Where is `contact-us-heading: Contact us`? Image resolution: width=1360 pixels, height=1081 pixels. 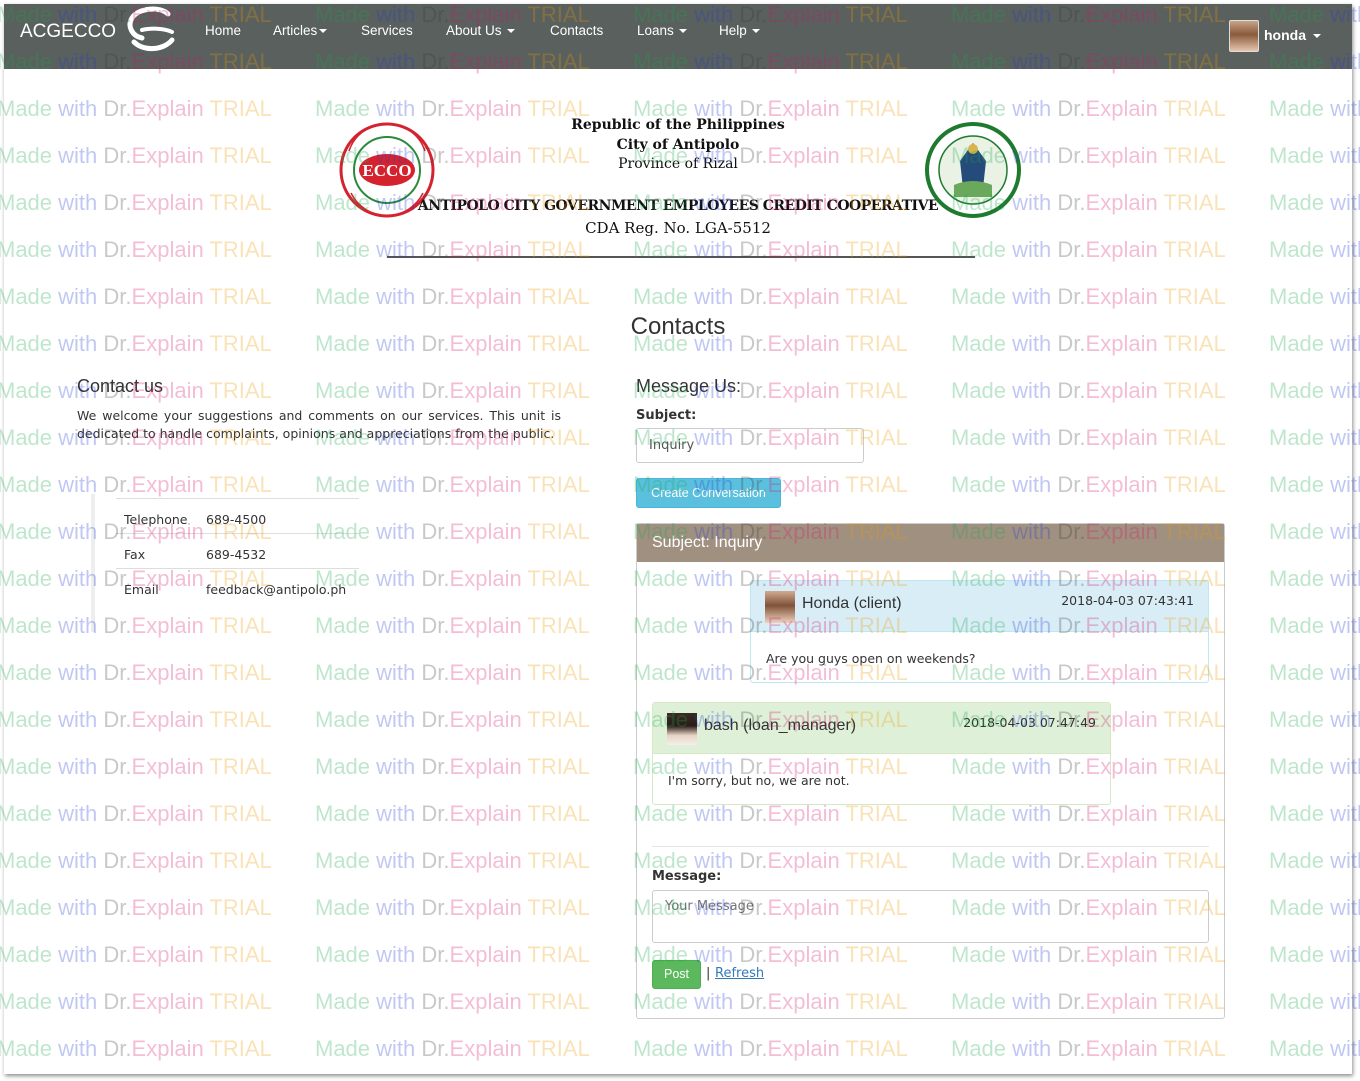 contact-us-heading: Contact us is located at coordinates (120, 386).